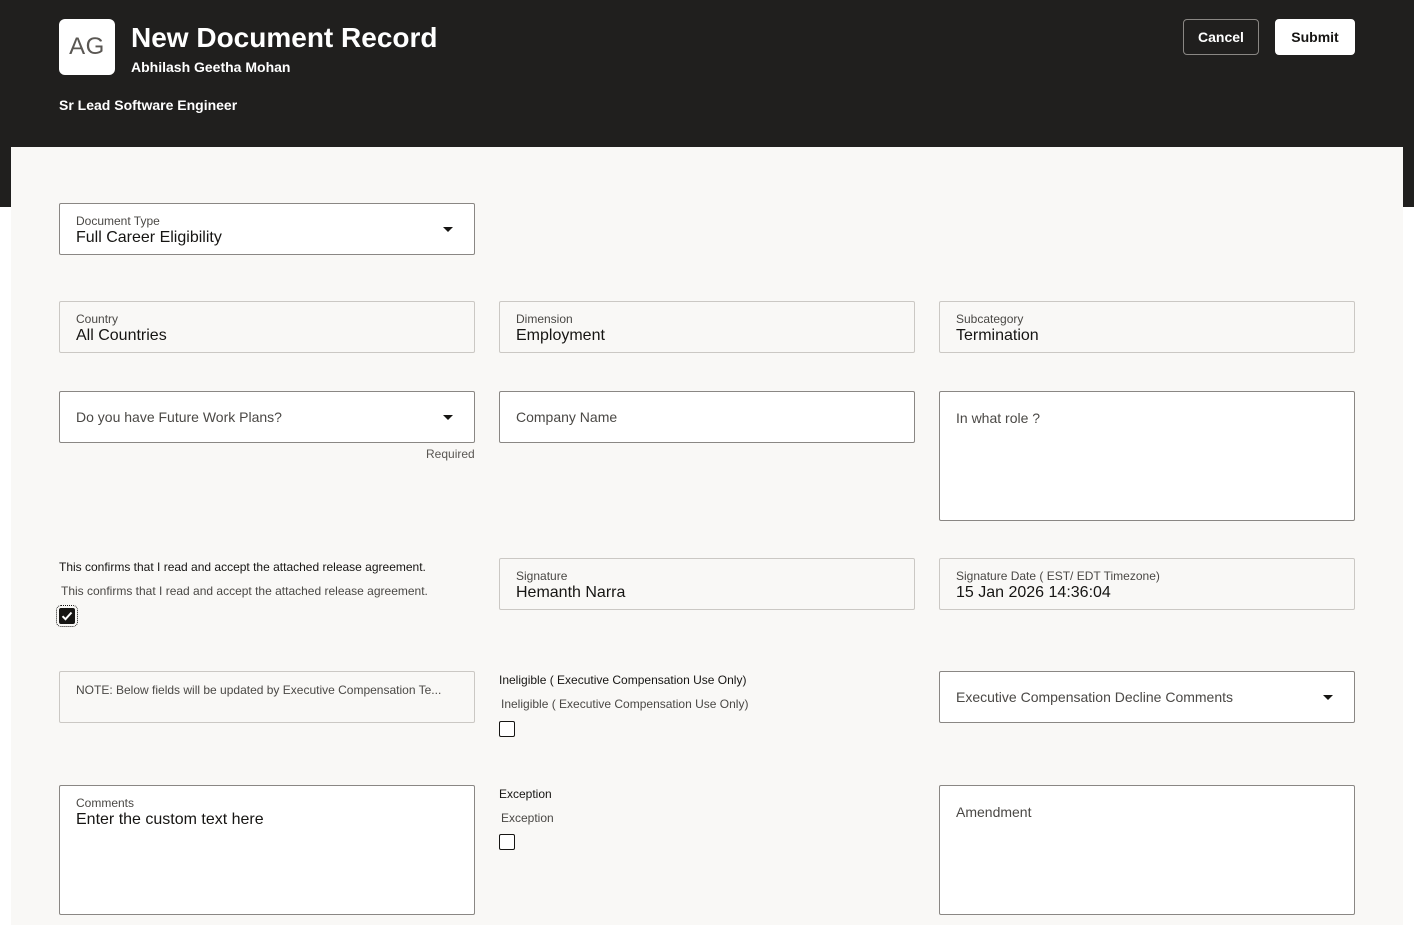 The image size is (1414, 925). What do you see at coordinates (267, 327) in the screenshot?
I see `country-field: Country All Countries` at bounding box center [267, 327].